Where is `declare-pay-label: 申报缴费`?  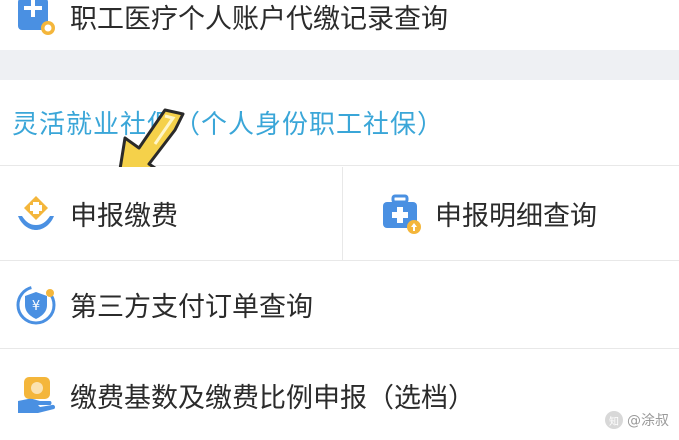
declare-pay-label: 申报缴费 is located at coordinates (124, 216).